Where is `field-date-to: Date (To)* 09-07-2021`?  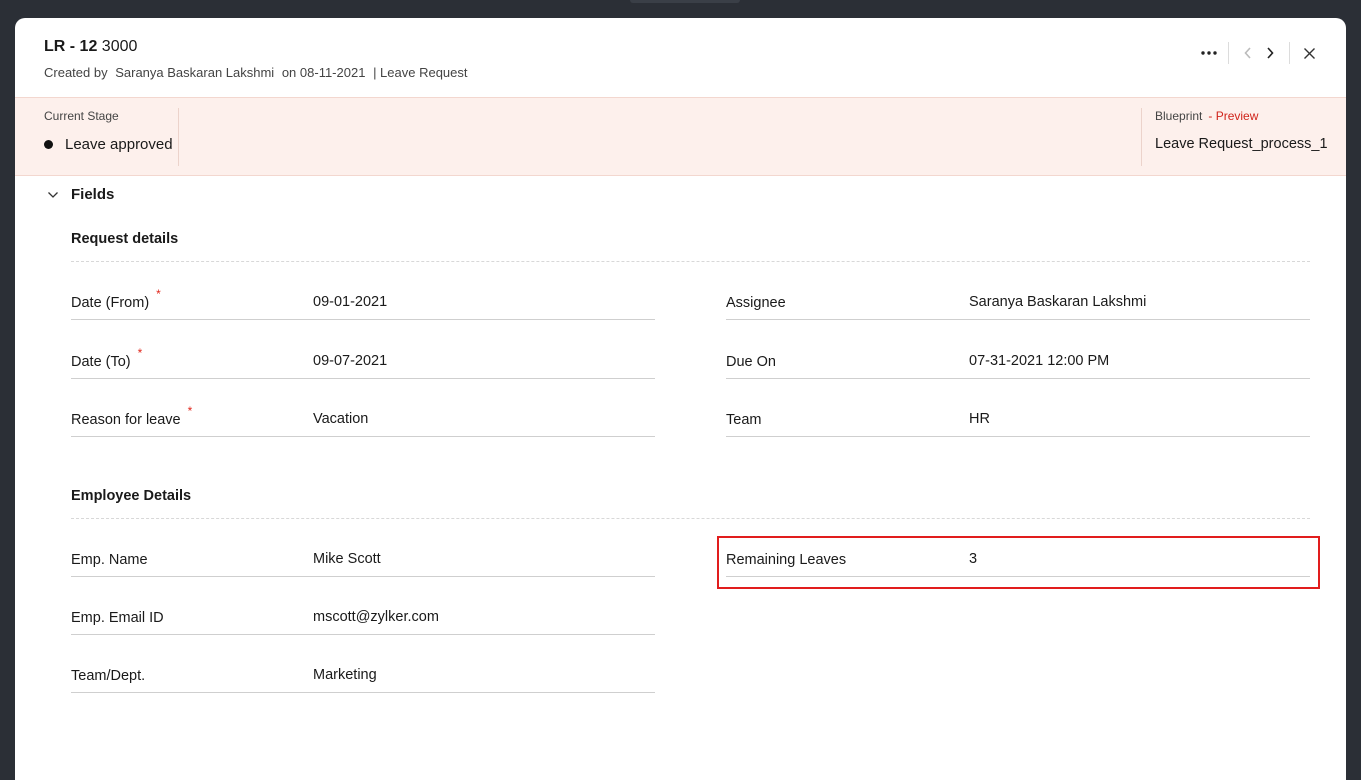 field-date-to: Date (To)* 09-07-2021 is located at coordinates (363, 362).